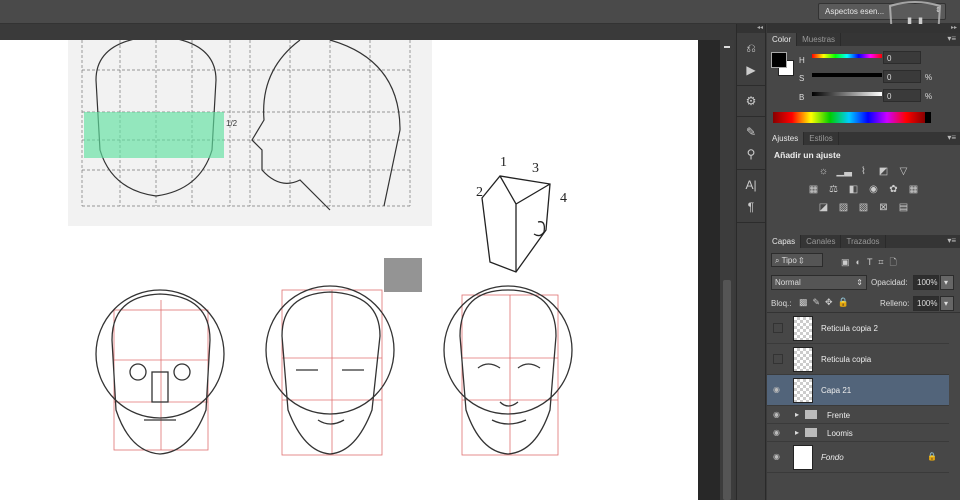 This screenshot has height=500, width=960. Describe the element at coordinates (863, 39) in the screenshot. I see `color-panel-tabs: Color Muestras ▾≡` at that location.